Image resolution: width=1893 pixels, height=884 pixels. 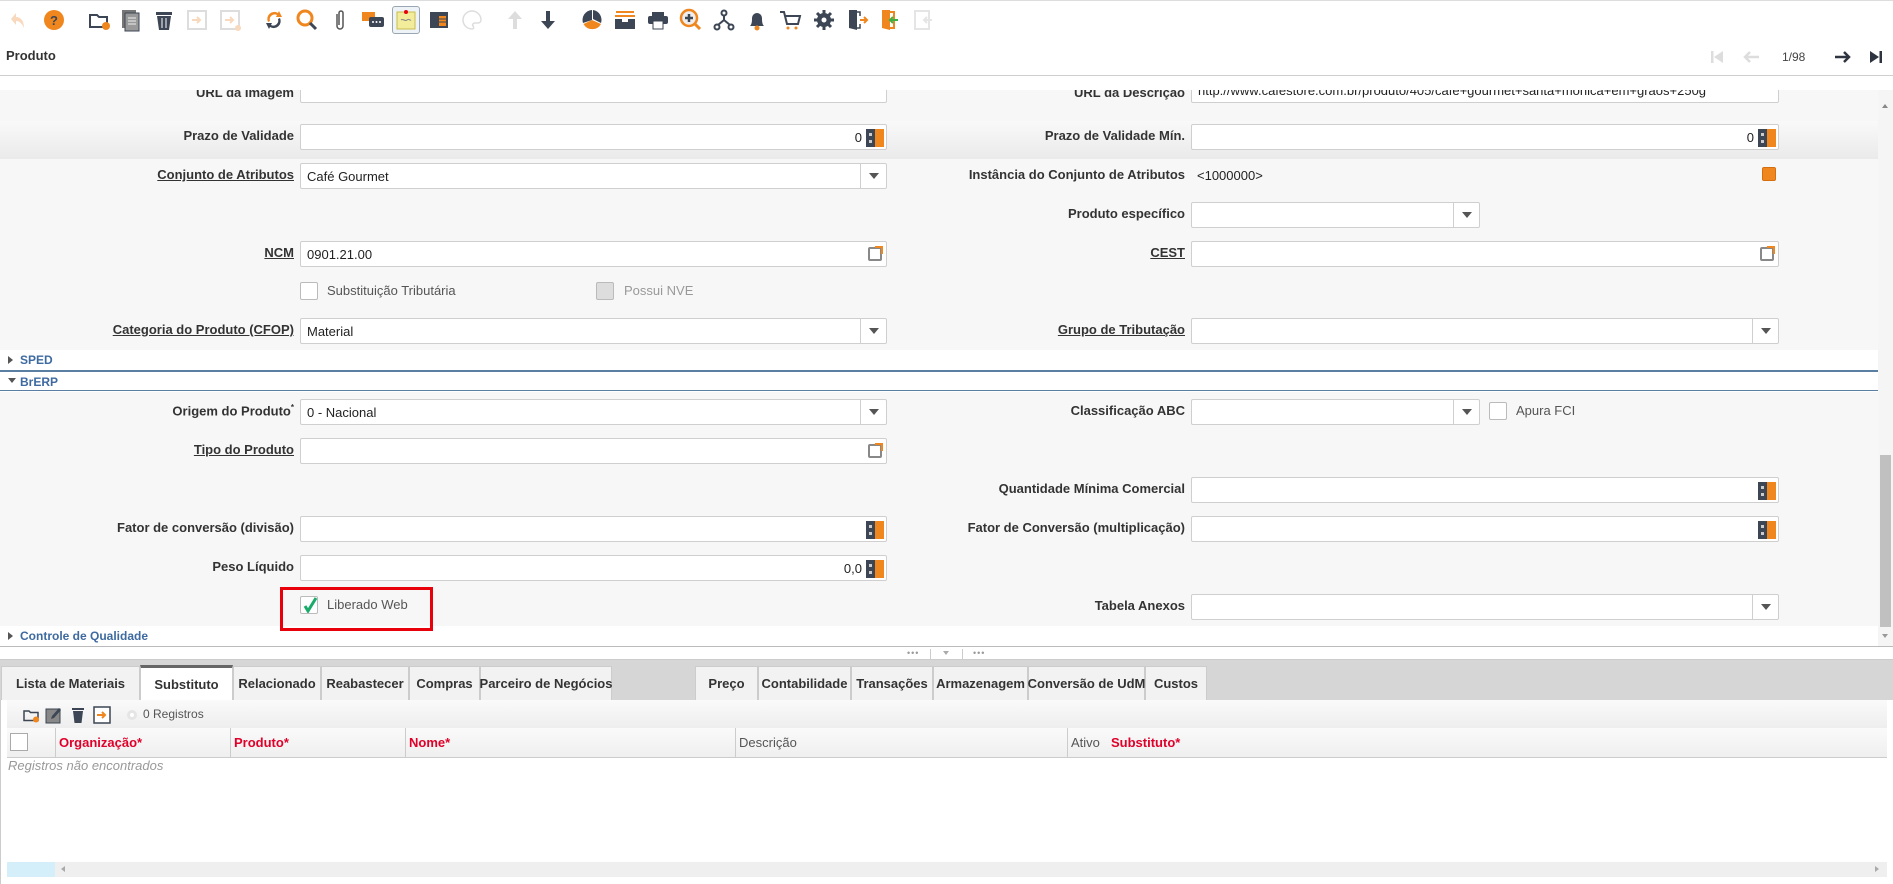 I want to click on find-icon, so click(x=307, y=20).